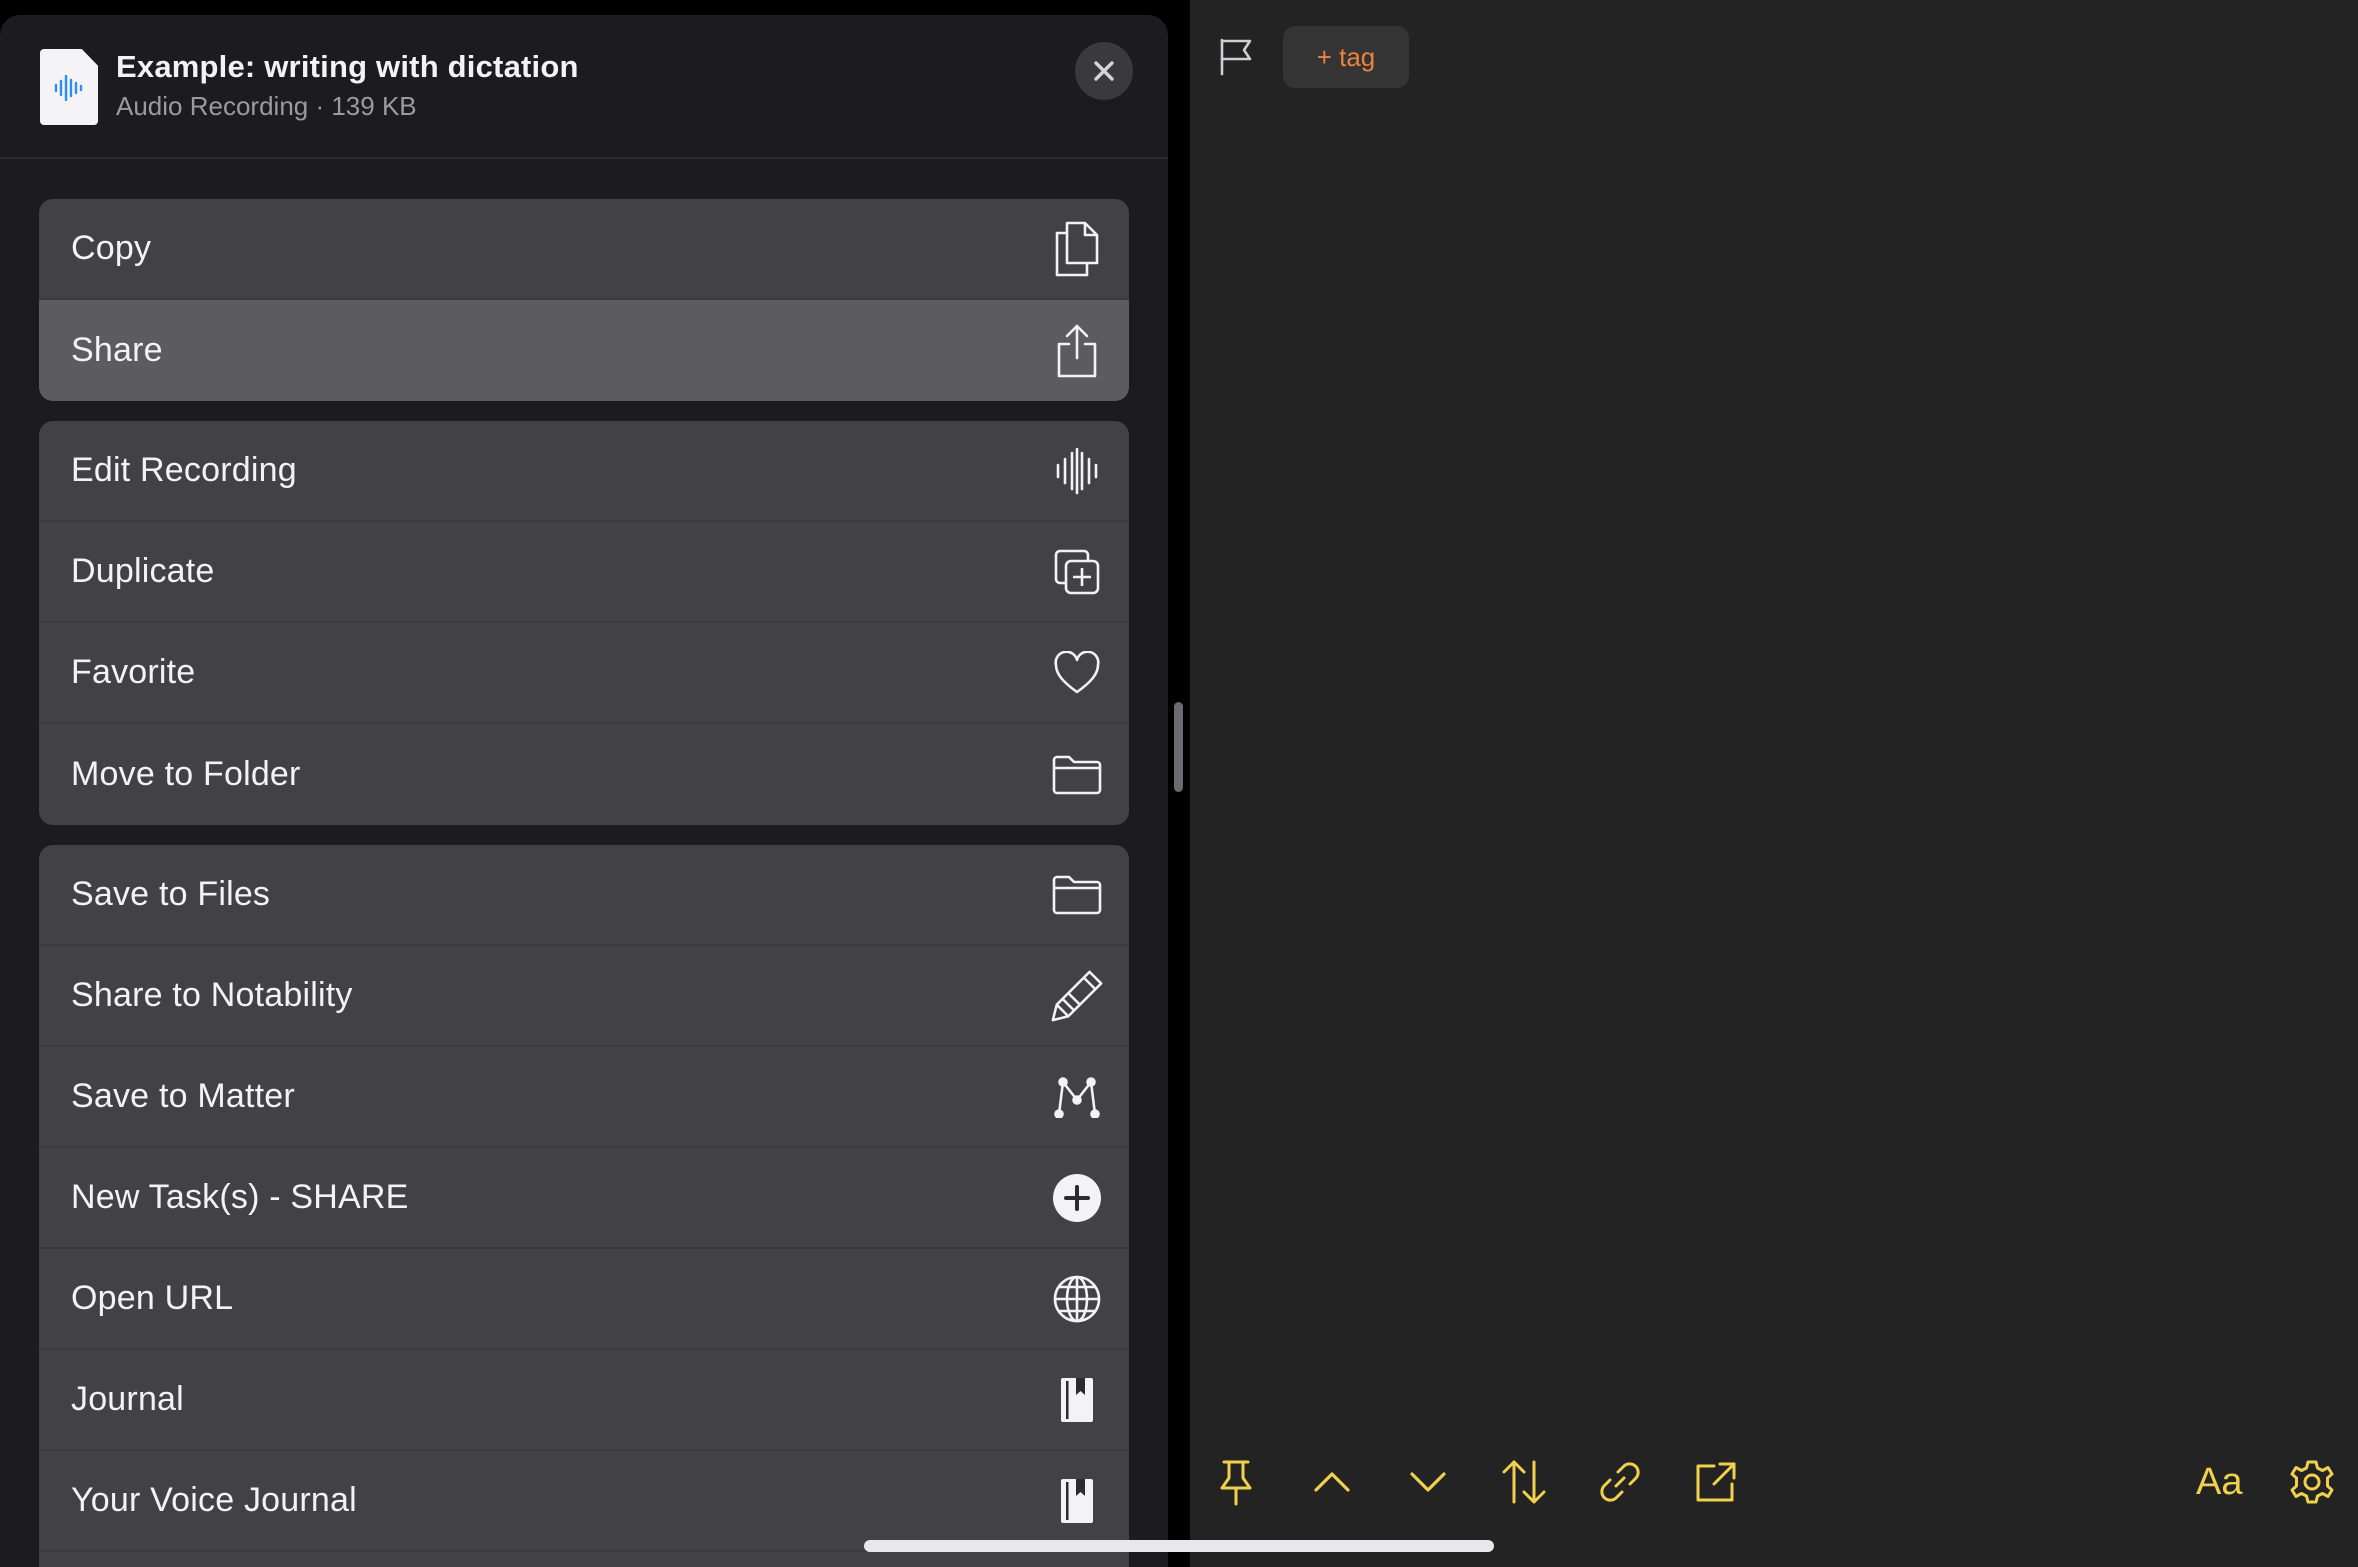 The height and width of the screenshot is (1567, 2358). I want to click on row-label: New Task(s) - SHARE, so click(240, 1197).